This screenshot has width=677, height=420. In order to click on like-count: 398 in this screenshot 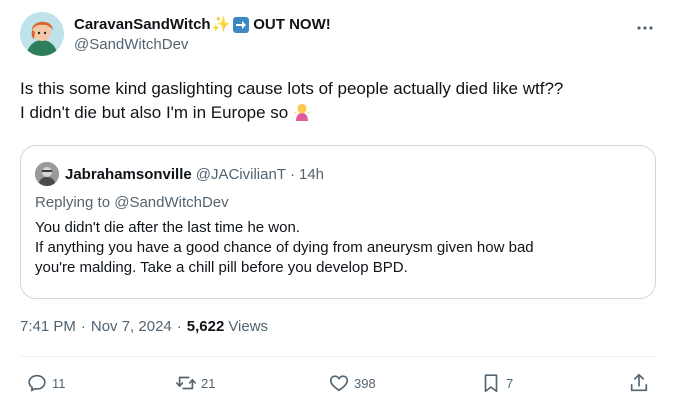, I will do `click(365, 383)`.